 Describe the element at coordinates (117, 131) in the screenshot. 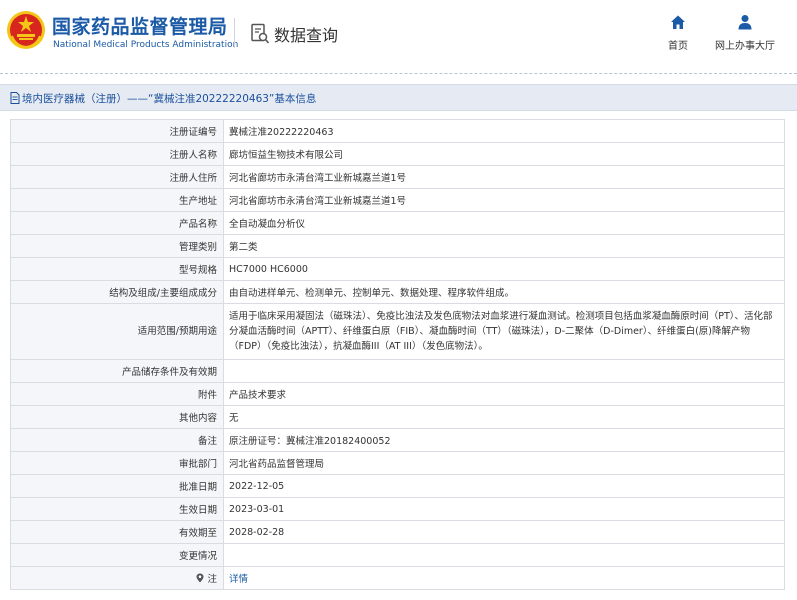

I see `field-label: 注册证编号` at that location.